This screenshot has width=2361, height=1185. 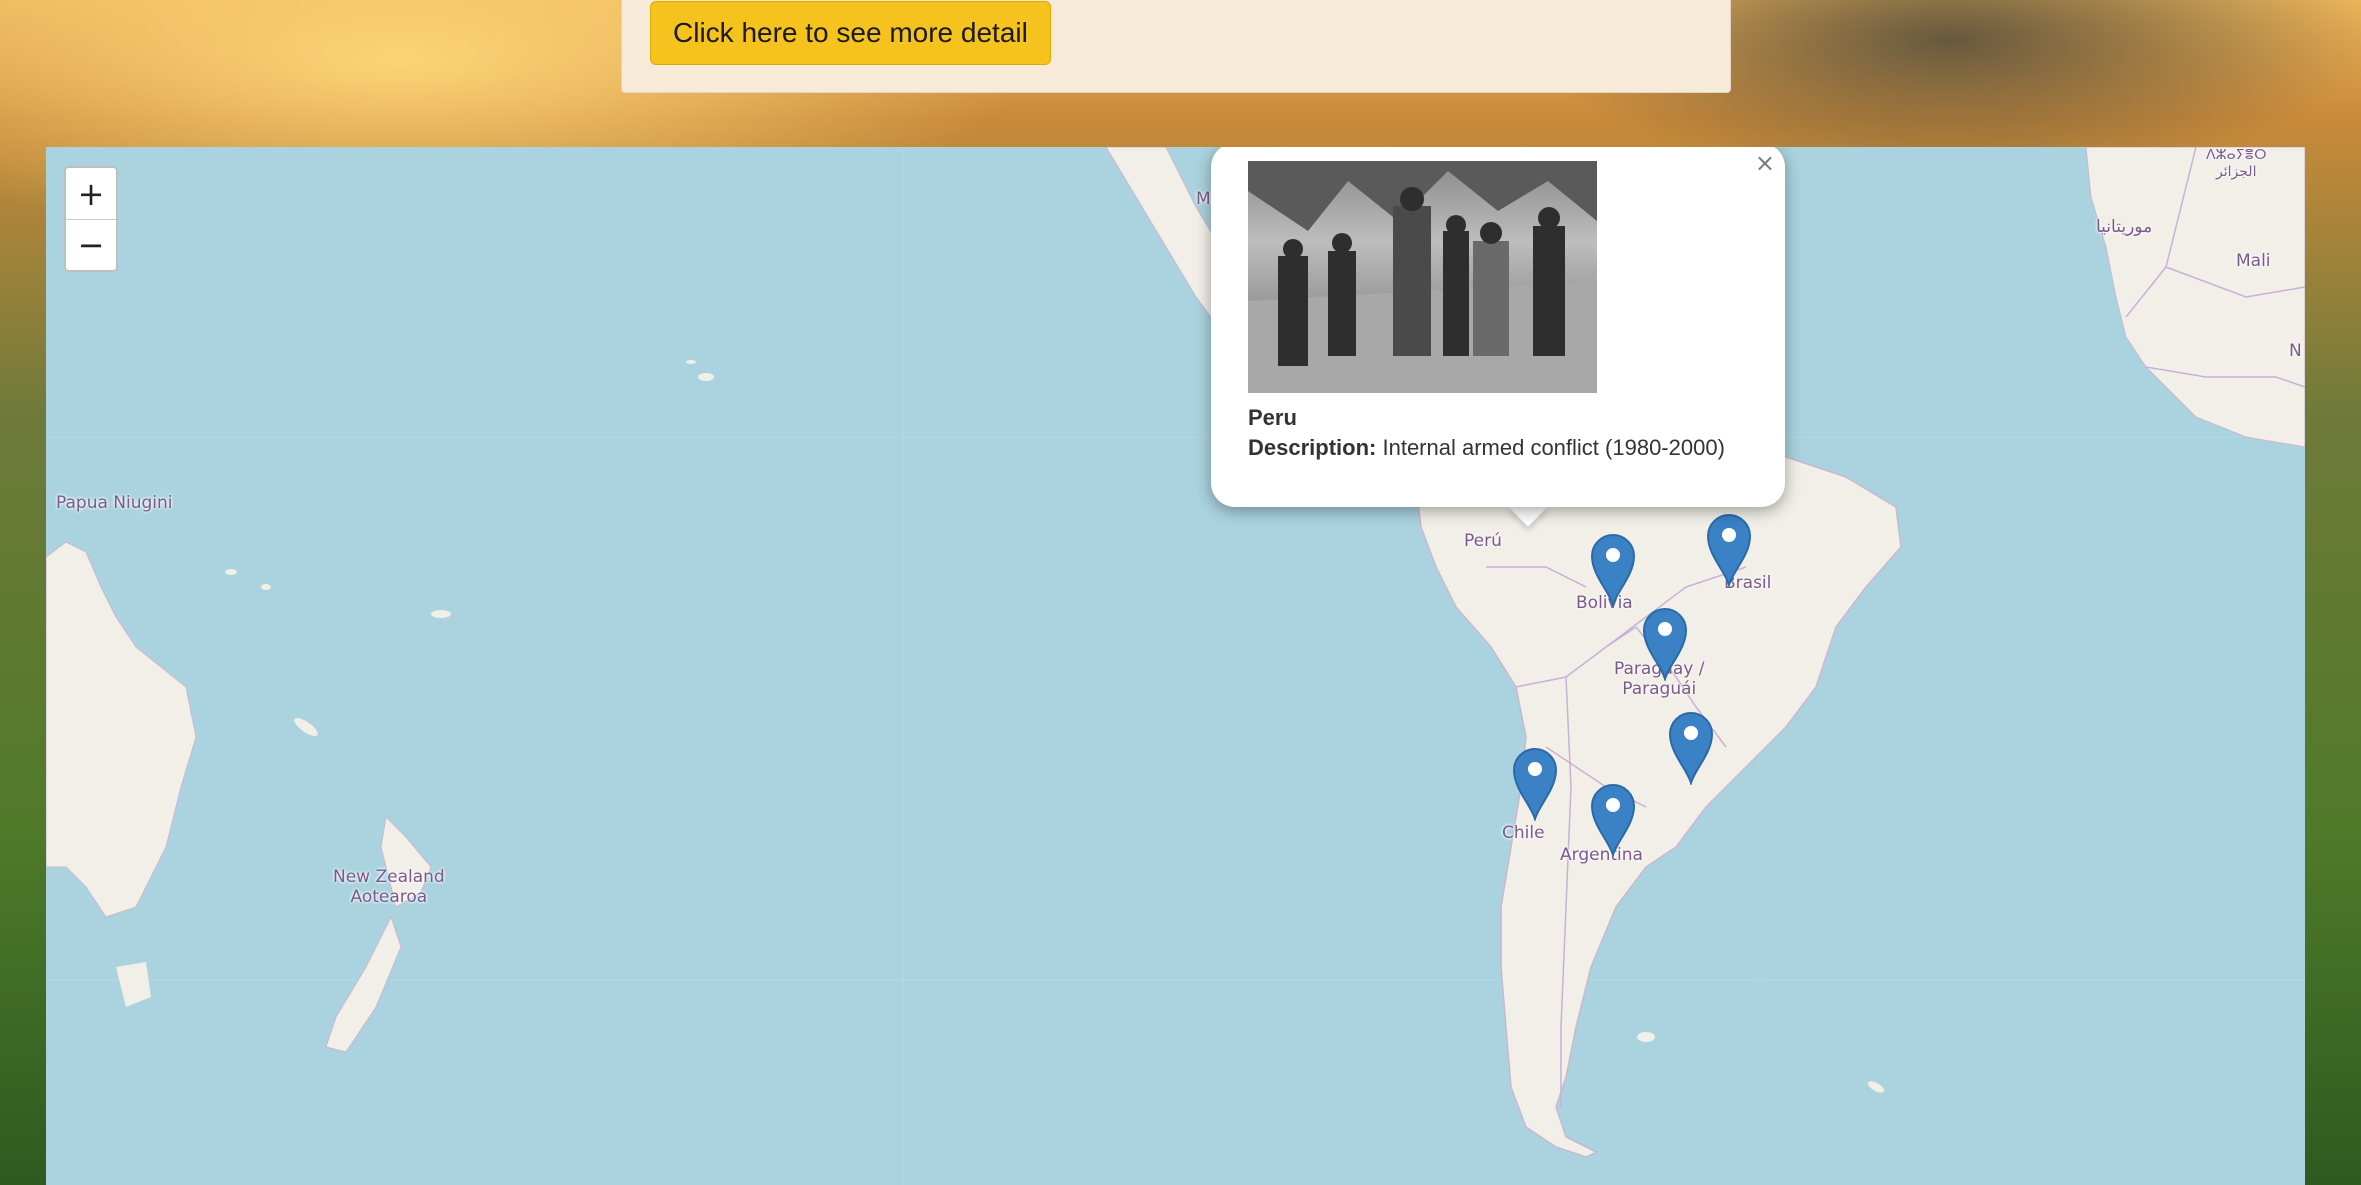 What do you see at coordinates (1765, 163) in the screenshot?
I see `close-icon: ×` at bounding box center [1765, 163].